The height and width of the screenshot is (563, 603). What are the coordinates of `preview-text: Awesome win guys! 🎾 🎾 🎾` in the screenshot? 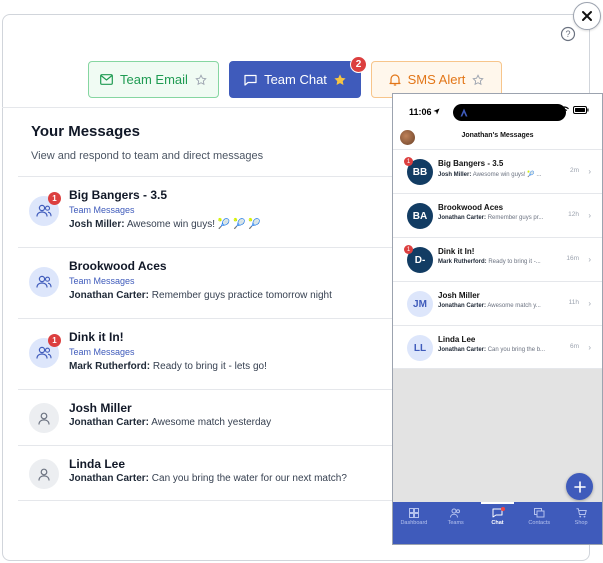 It's located at (193, 224).